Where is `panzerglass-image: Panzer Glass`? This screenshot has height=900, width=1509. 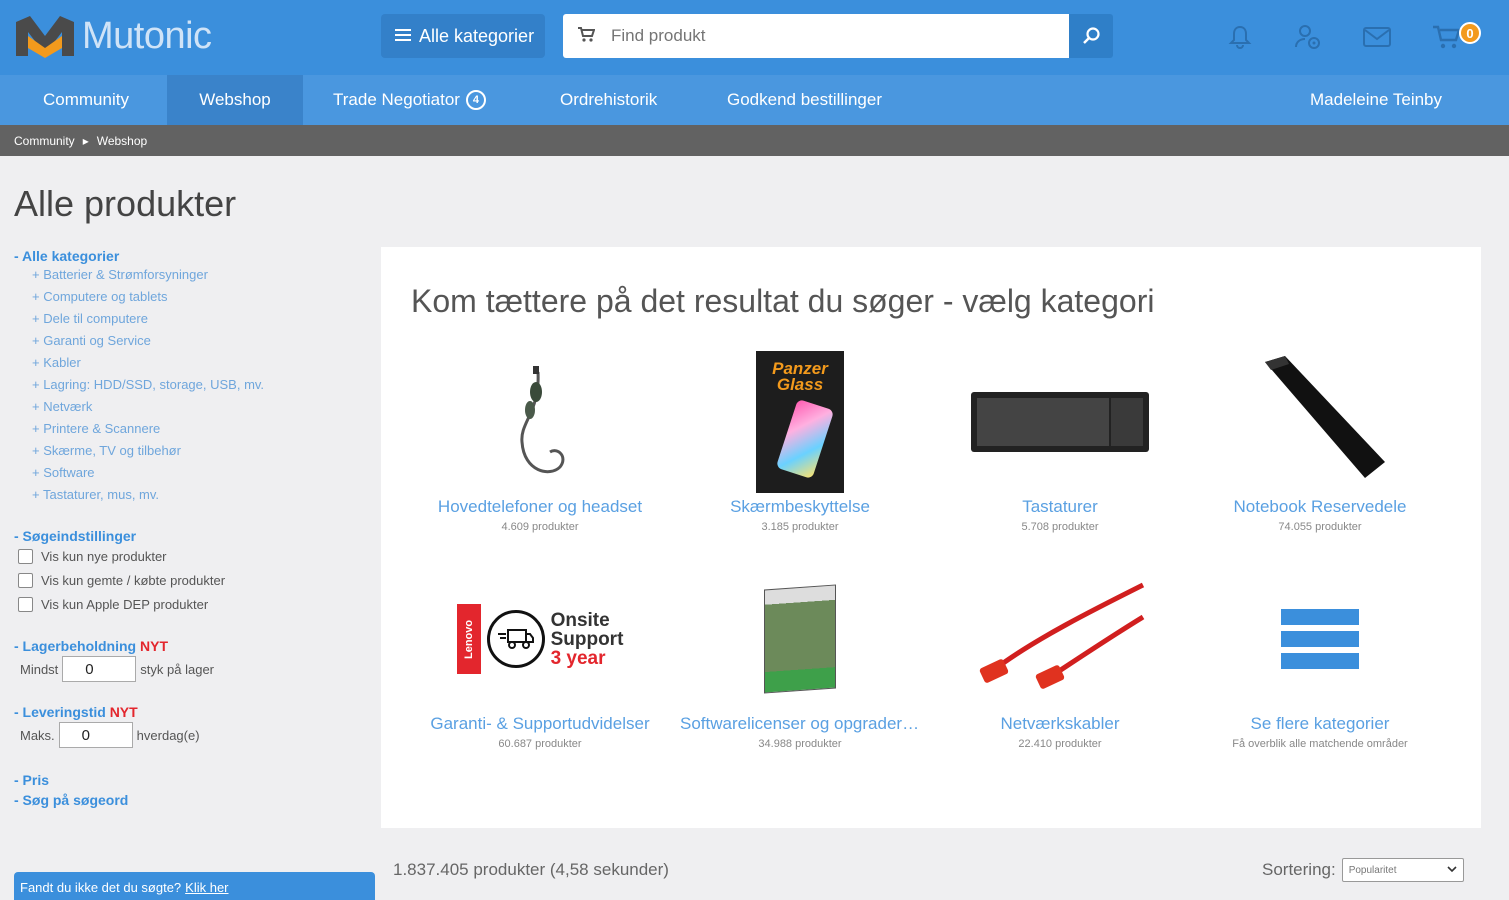
panzerglass-image: Panzer Glass is located at coordinates (800, 422).